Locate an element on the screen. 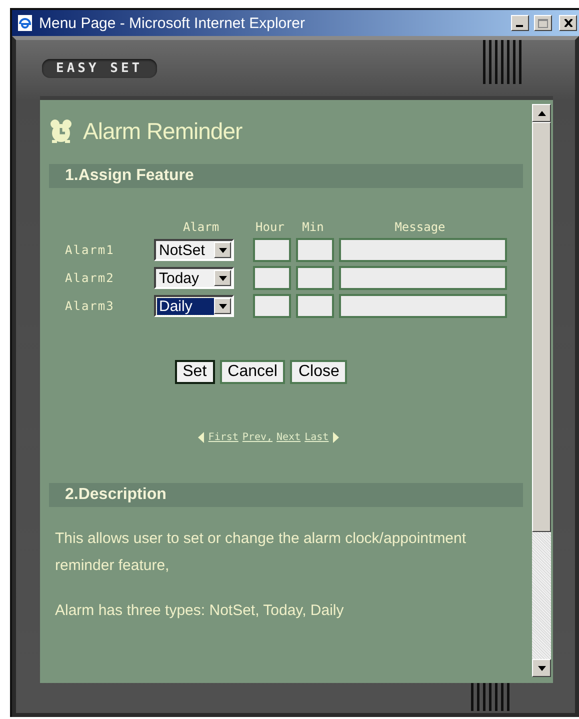  left-triangle-icon is located at coordinates (201, 437).